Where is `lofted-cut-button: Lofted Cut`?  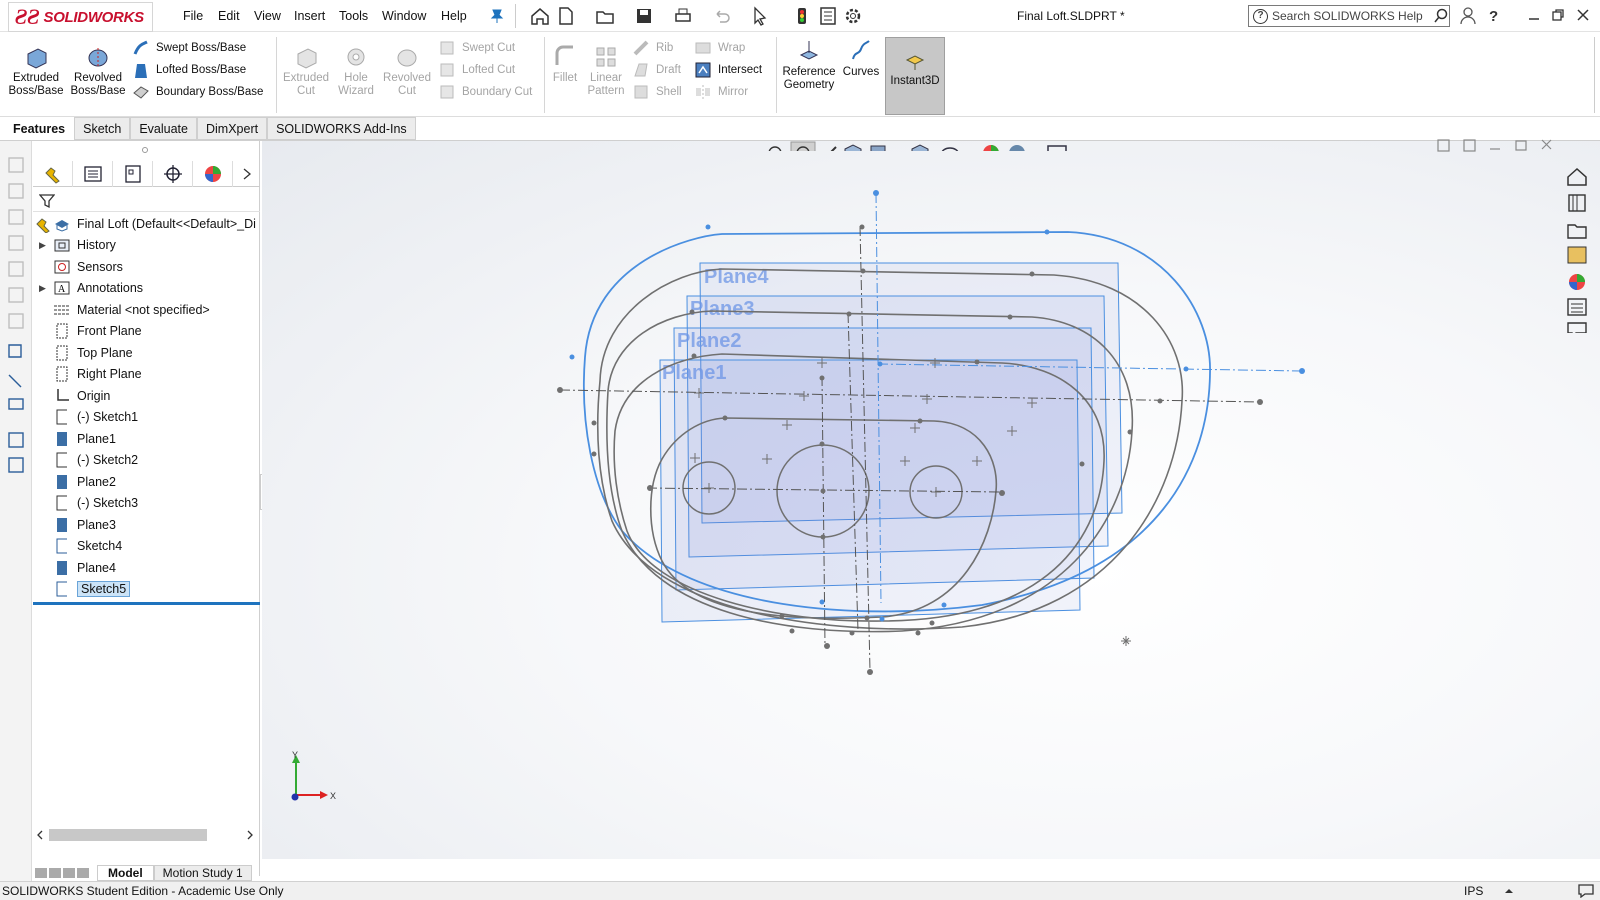 lofted-cut-button: Lofted Cut is located at coordinates (488, 70).